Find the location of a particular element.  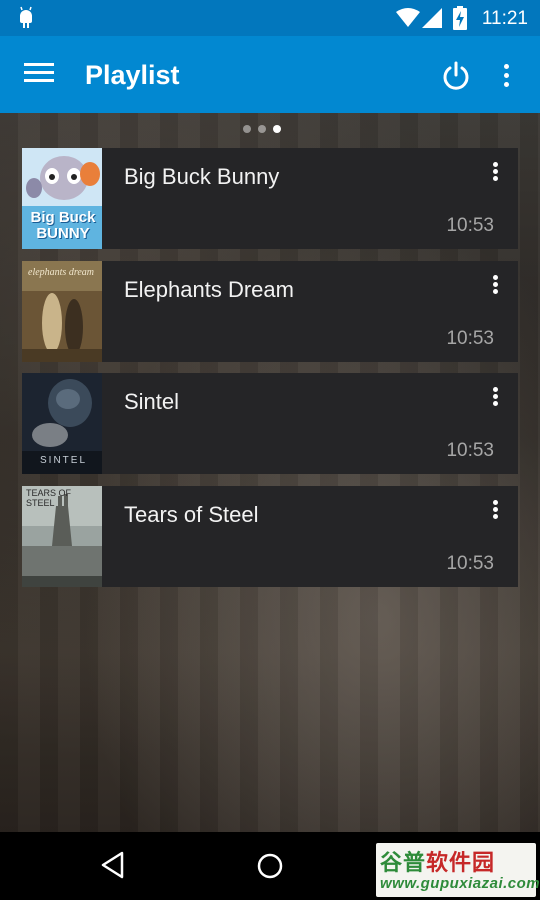

page-title: Playlist is located at coordinates (132, 75).